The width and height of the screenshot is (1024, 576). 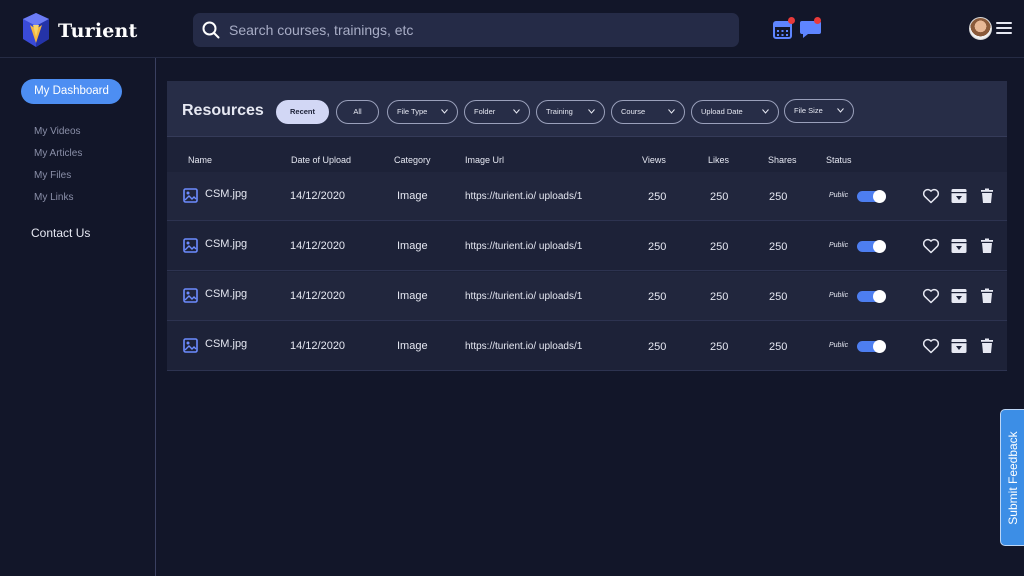 I want to click on sidebar-item-my-articles: My Articles, so click(x=58, y=153).